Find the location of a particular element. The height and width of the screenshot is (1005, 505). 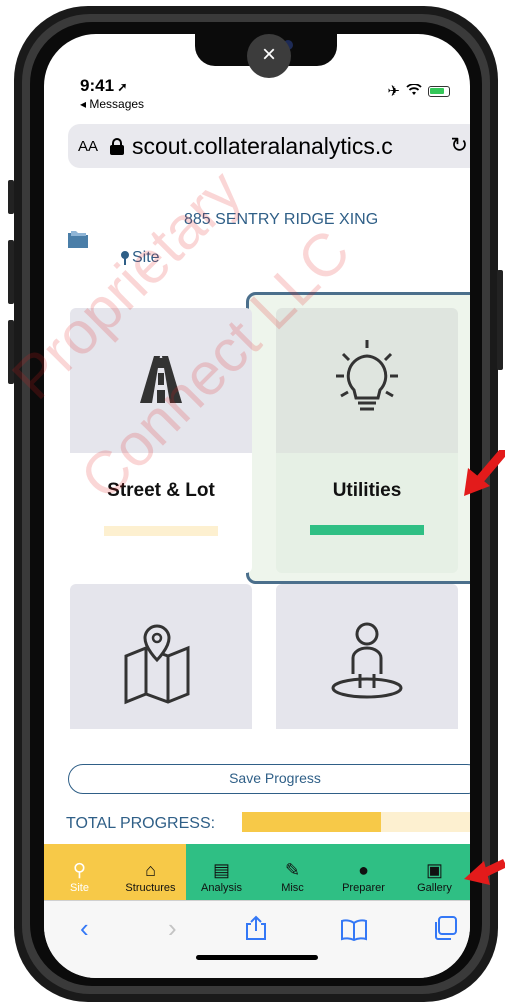

tab-preparer: ● Preparer is located at coordinates (363, 872).